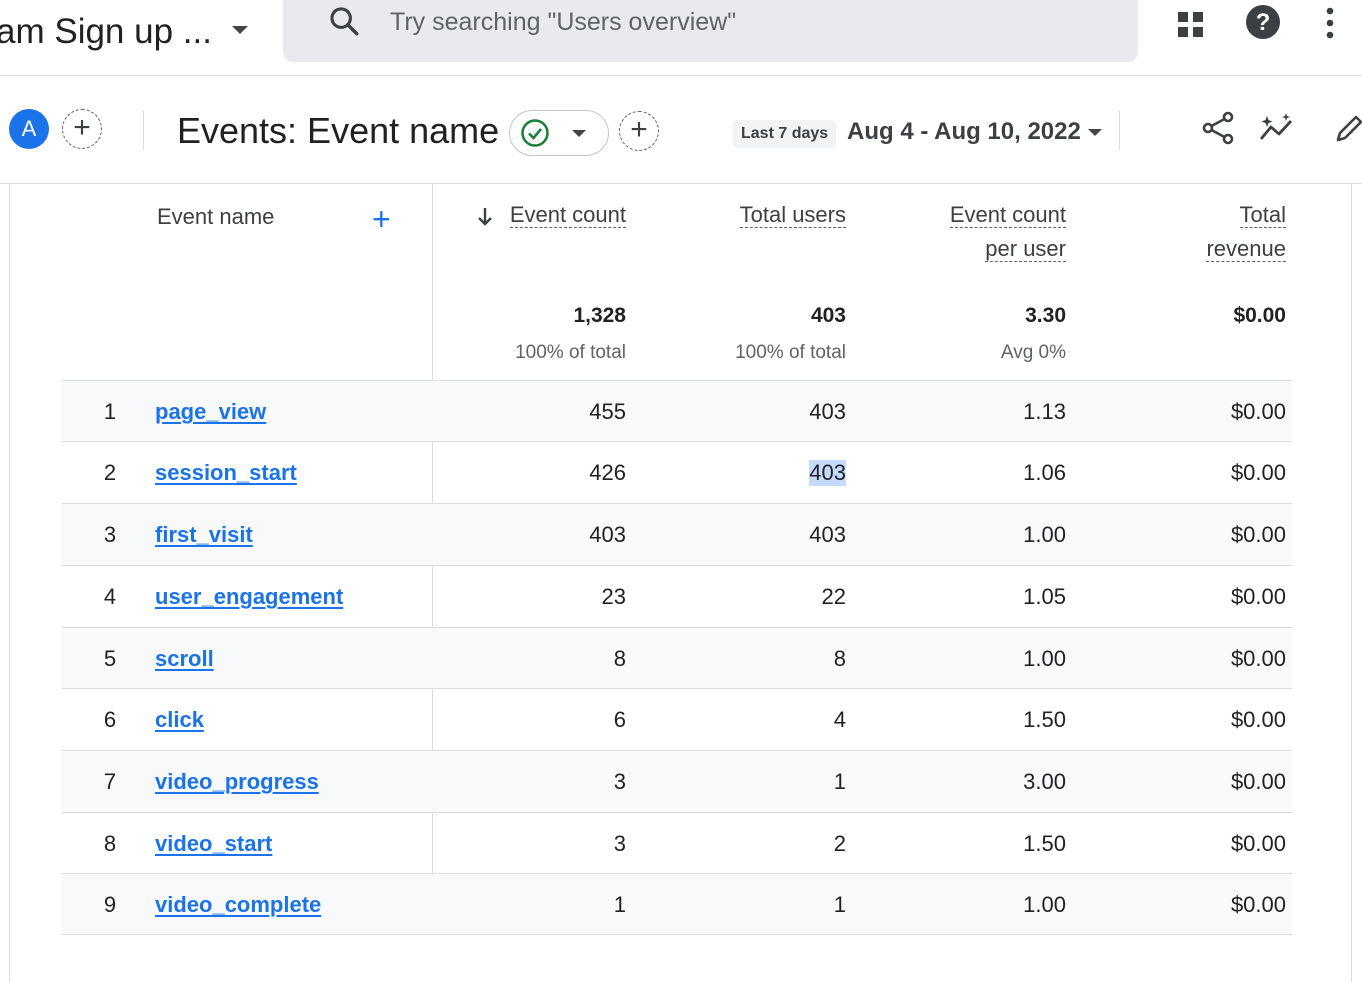  Describe the element at coordinates (110, 658) in the screenshot. I see `row-index: 5` at that location.